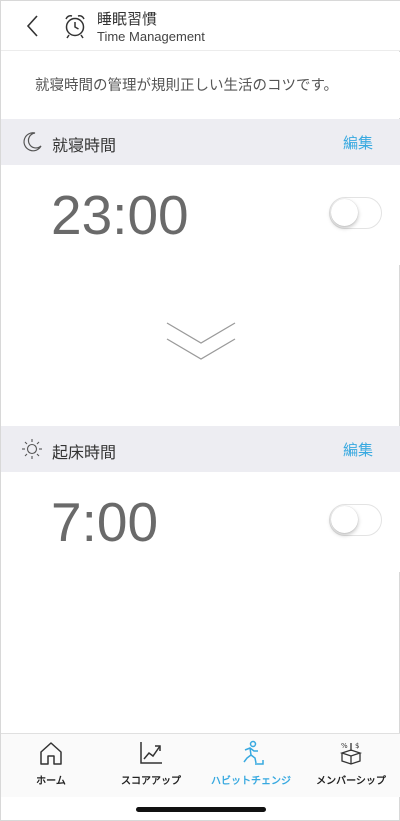  Describe the element at coordinates (32, 449) in the screenshot. I see `sun-icon` at that location.